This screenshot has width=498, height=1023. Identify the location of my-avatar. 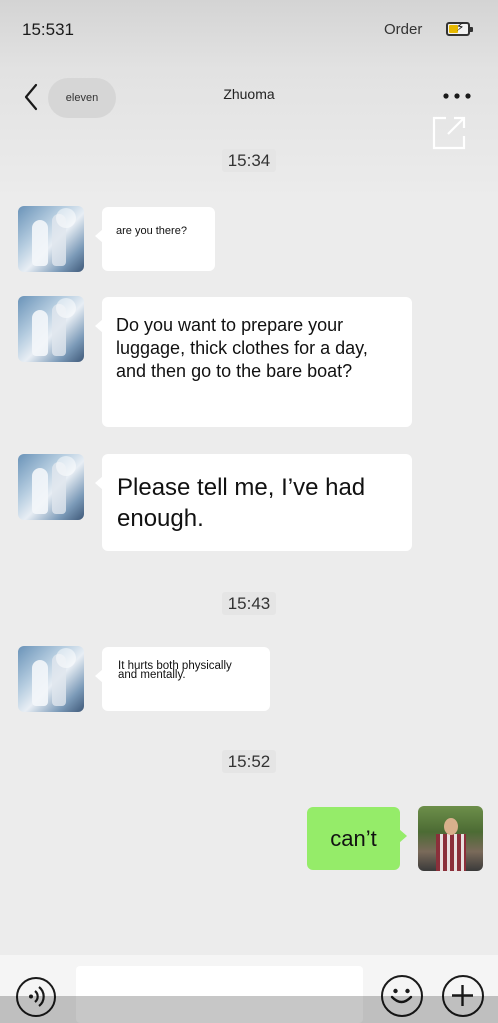
(450, 838).